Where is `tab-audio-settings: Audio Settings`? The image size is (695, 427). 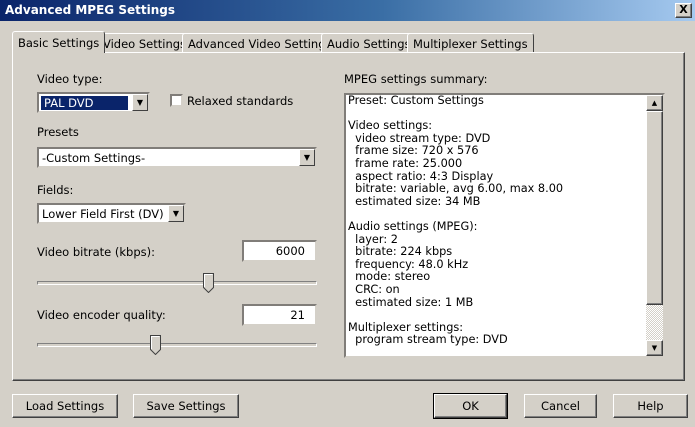 tab-audio-settings: Audio Settings is located at coordinates (369, 42).